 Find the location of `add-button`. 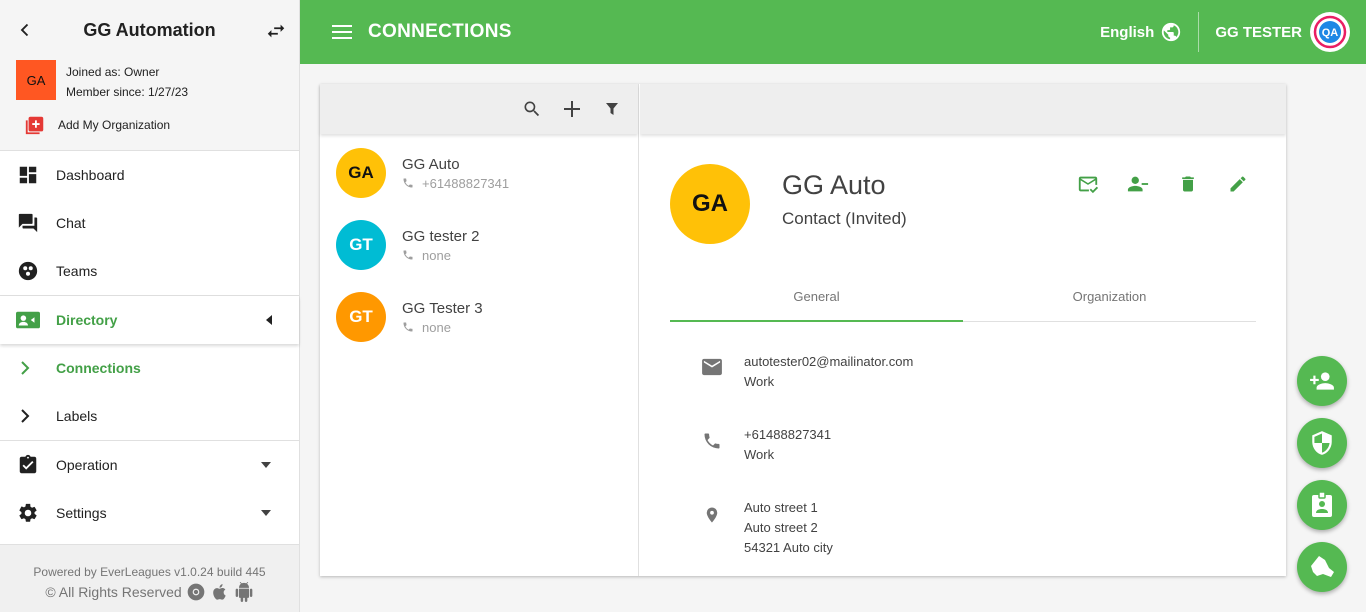

add-button is located at coordinates (572, 109).